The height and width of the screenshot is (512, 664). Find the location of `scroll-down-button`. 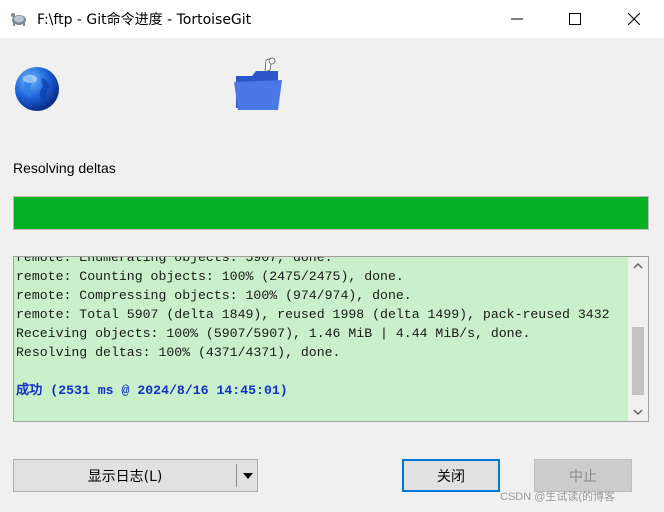

scroll-down-button is located at coordinates (638, 412).